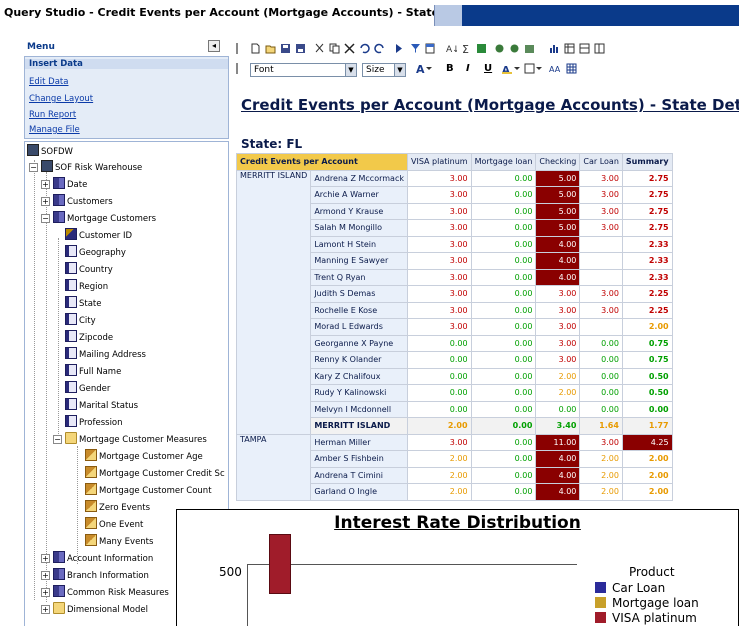 Image resolution: width=739 pixels, height=626 pixels. What do you see at coordinates (148, 491) in the screenshot?
I see `tree-node-mortgage-customer-count: Mortgage Customer Count` at bounding box center [148, 491].